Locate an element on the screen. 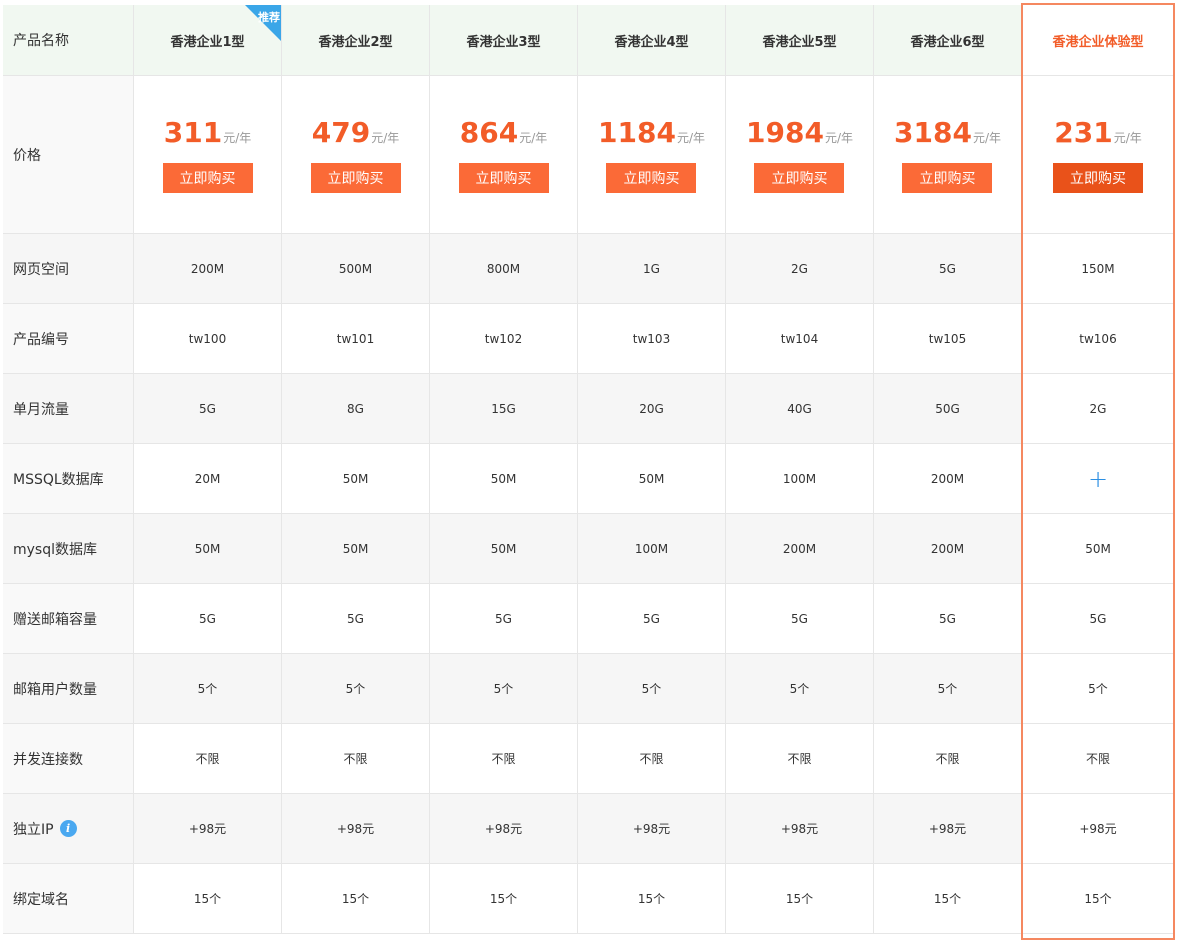 The image size is (1180, 943). spec-label: 独立IP is located at coordinates (33, 829).